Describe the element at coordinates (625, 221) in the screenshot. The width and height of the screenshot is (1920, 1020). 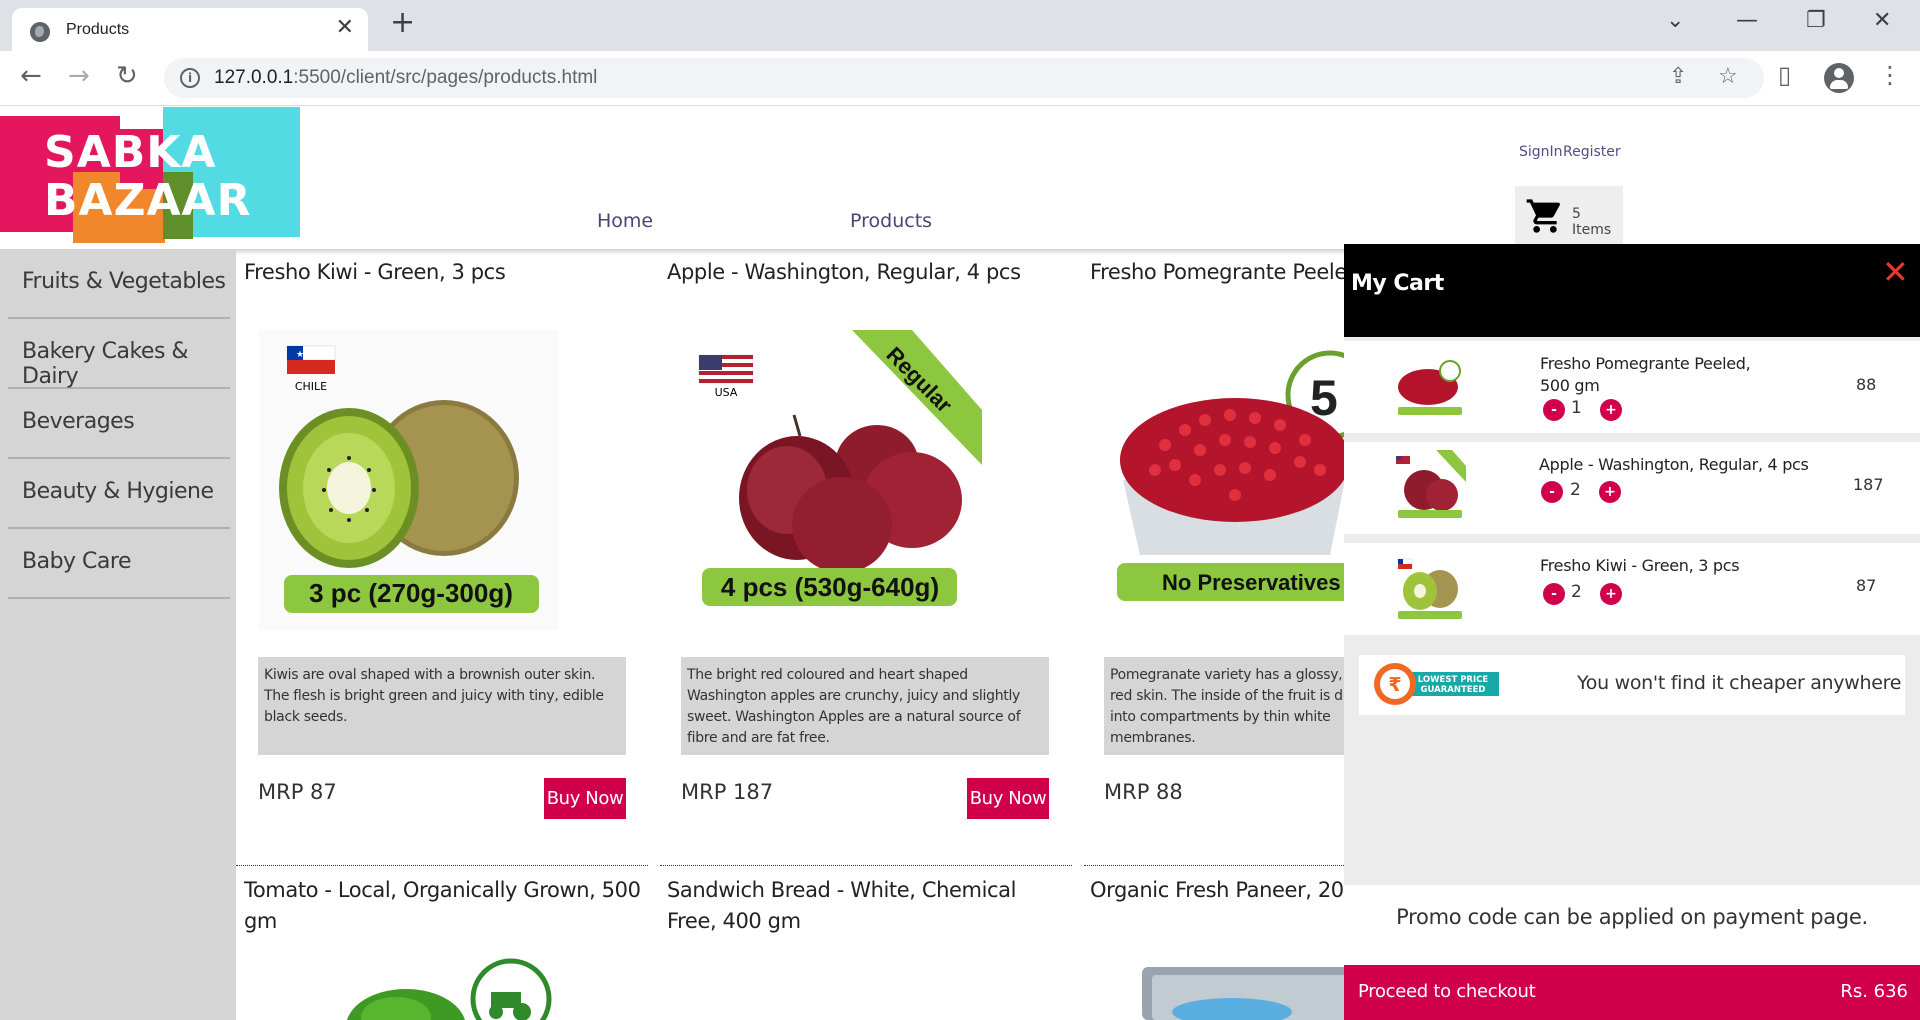
I see `nav-home-link: Home` at that location.